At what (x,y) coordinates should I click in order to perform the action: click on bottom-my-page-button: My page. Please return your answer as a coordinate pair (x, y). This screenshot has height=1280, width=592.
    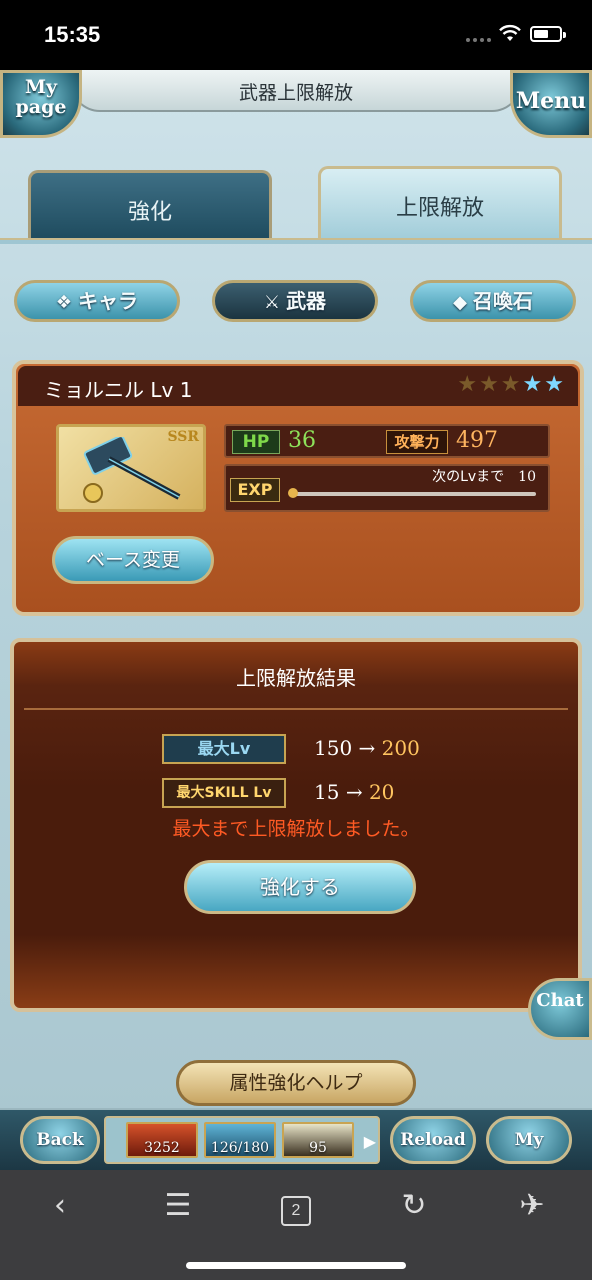
    Looking at the image, I should click on (529, 1140).